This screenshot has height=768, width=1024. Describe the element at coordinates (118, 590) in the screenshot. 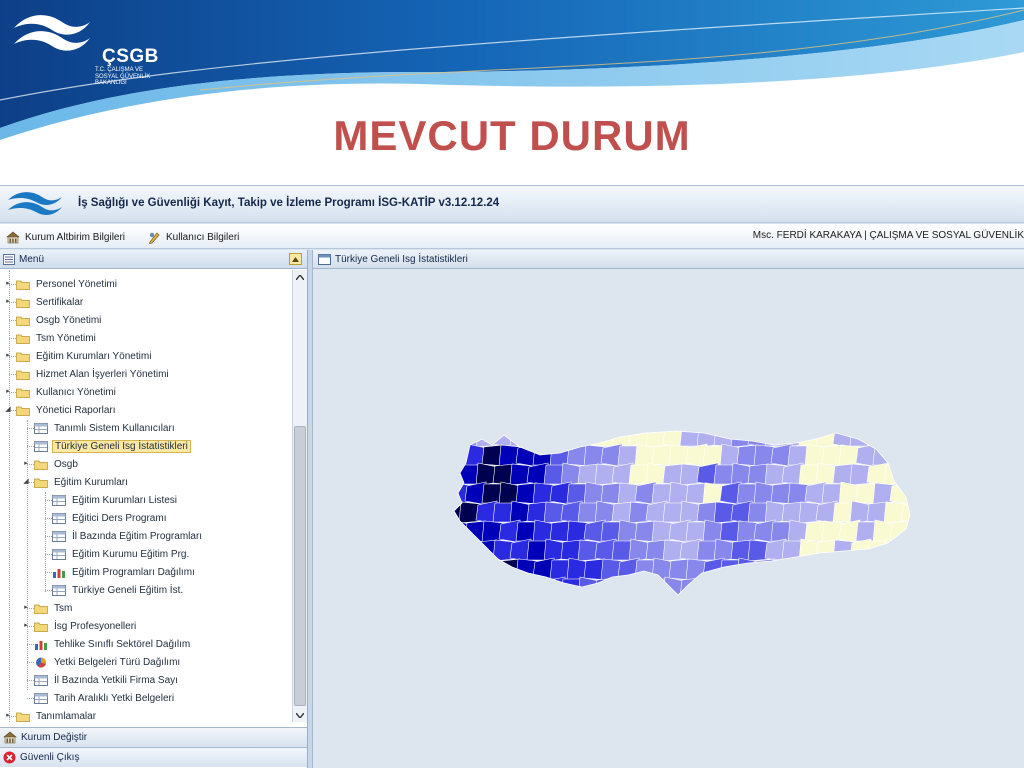

I see `menu-item: Türkiye Geneli Eğitim İst.` at that location.